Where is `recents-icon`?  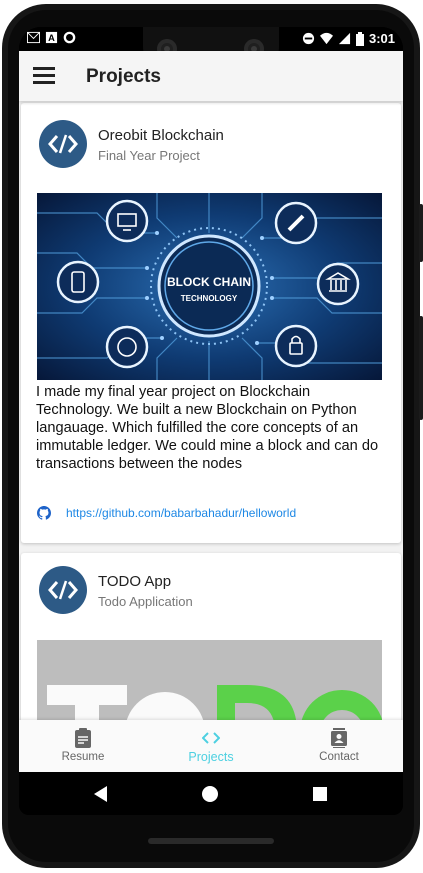 recents-icon is located at coordinates (320, 794).